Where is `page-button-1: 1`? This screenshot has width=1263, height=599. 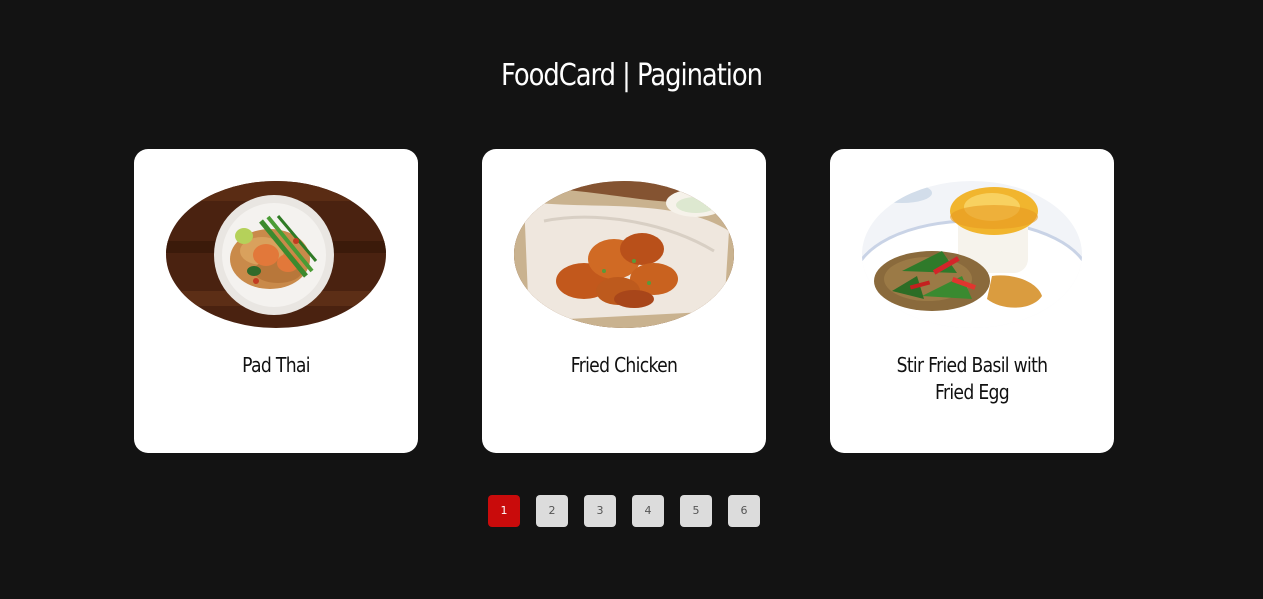 page-button-1: 1 is located at coordinates (504, 511).